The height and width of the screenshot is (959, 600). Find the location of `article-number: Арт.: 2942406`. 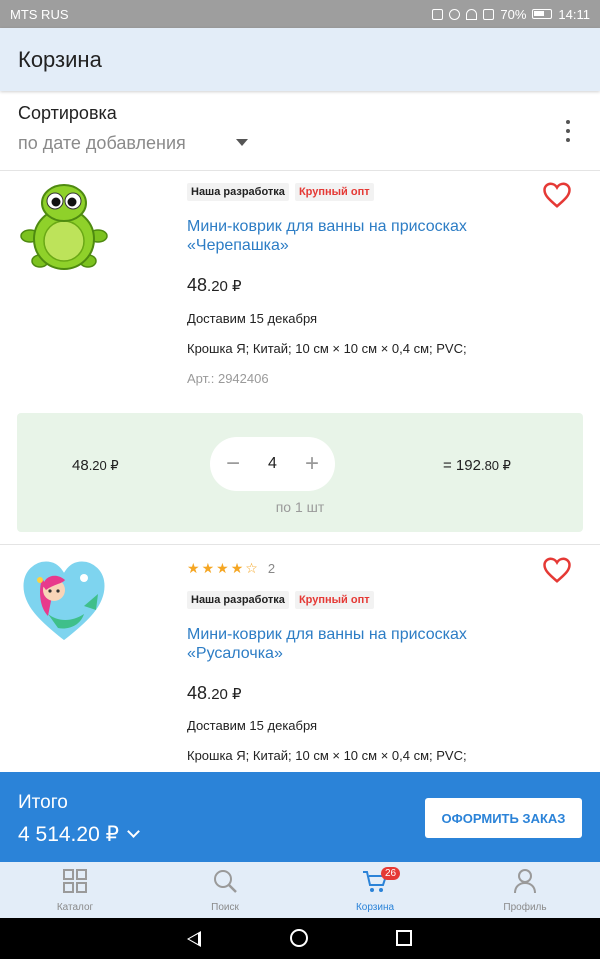

article-number: Арт.: 2942406 is located at coordinates (228, 378).